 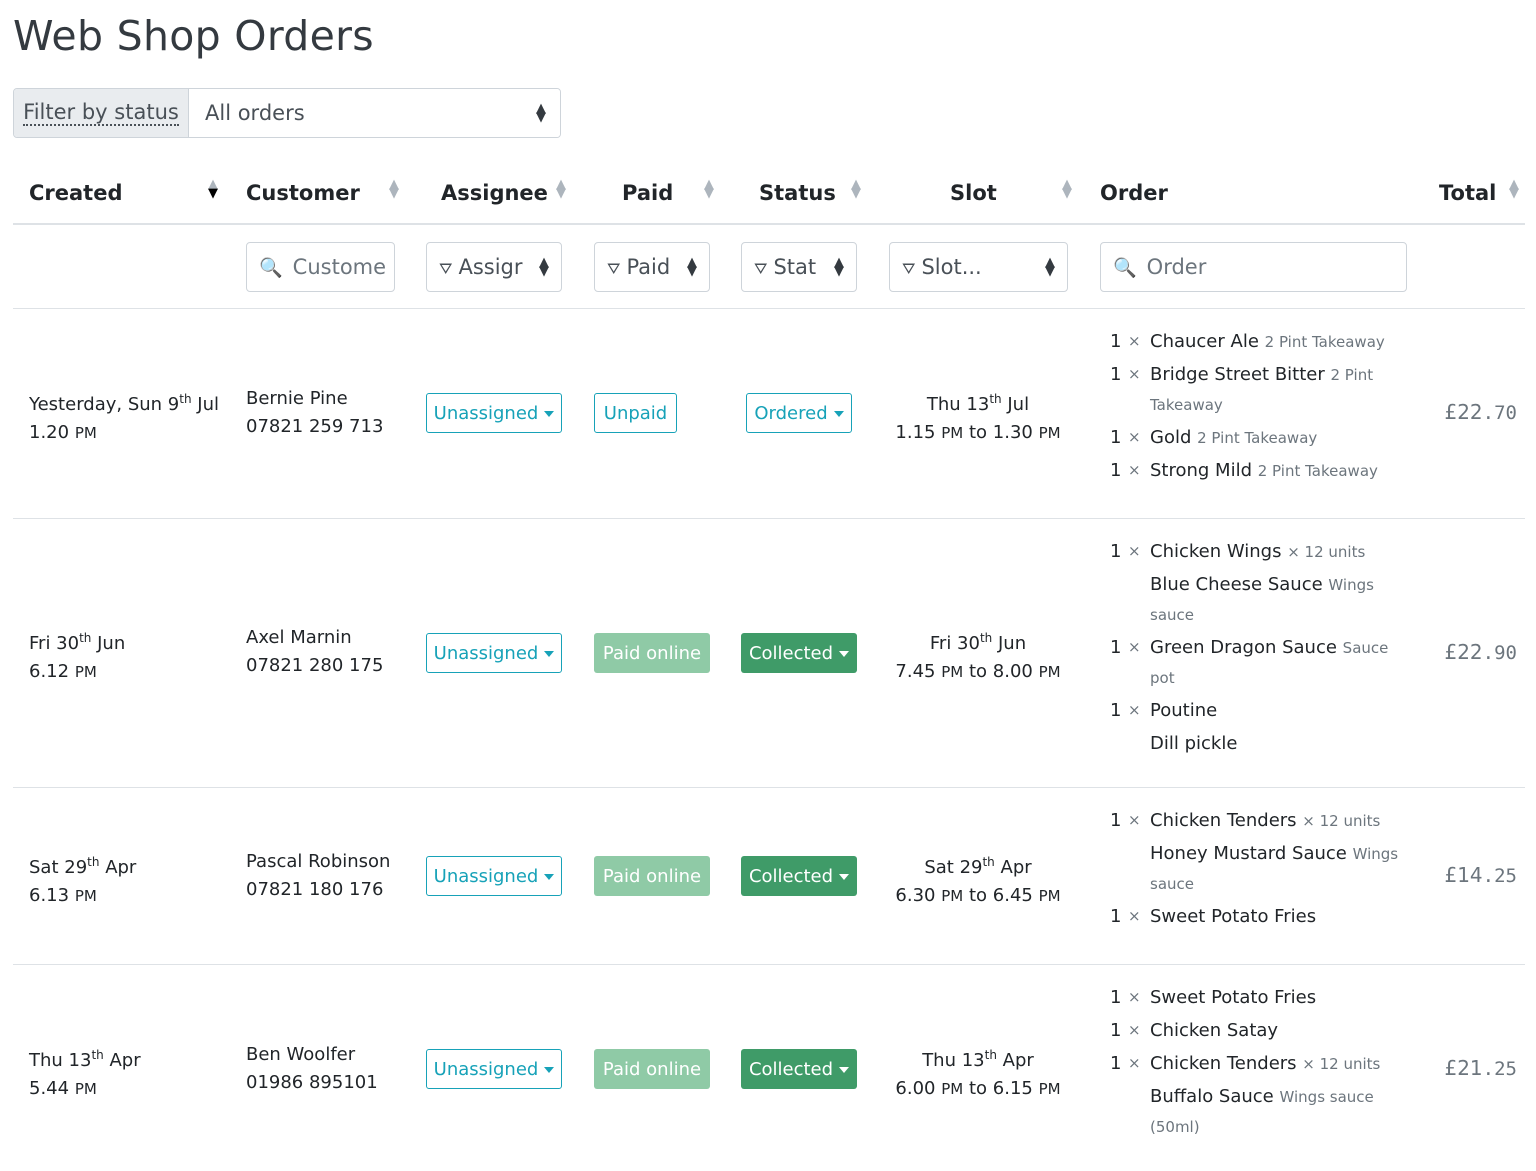 I want to click on customer-name: Ben Woolfer, so click(x=301, y=1054).